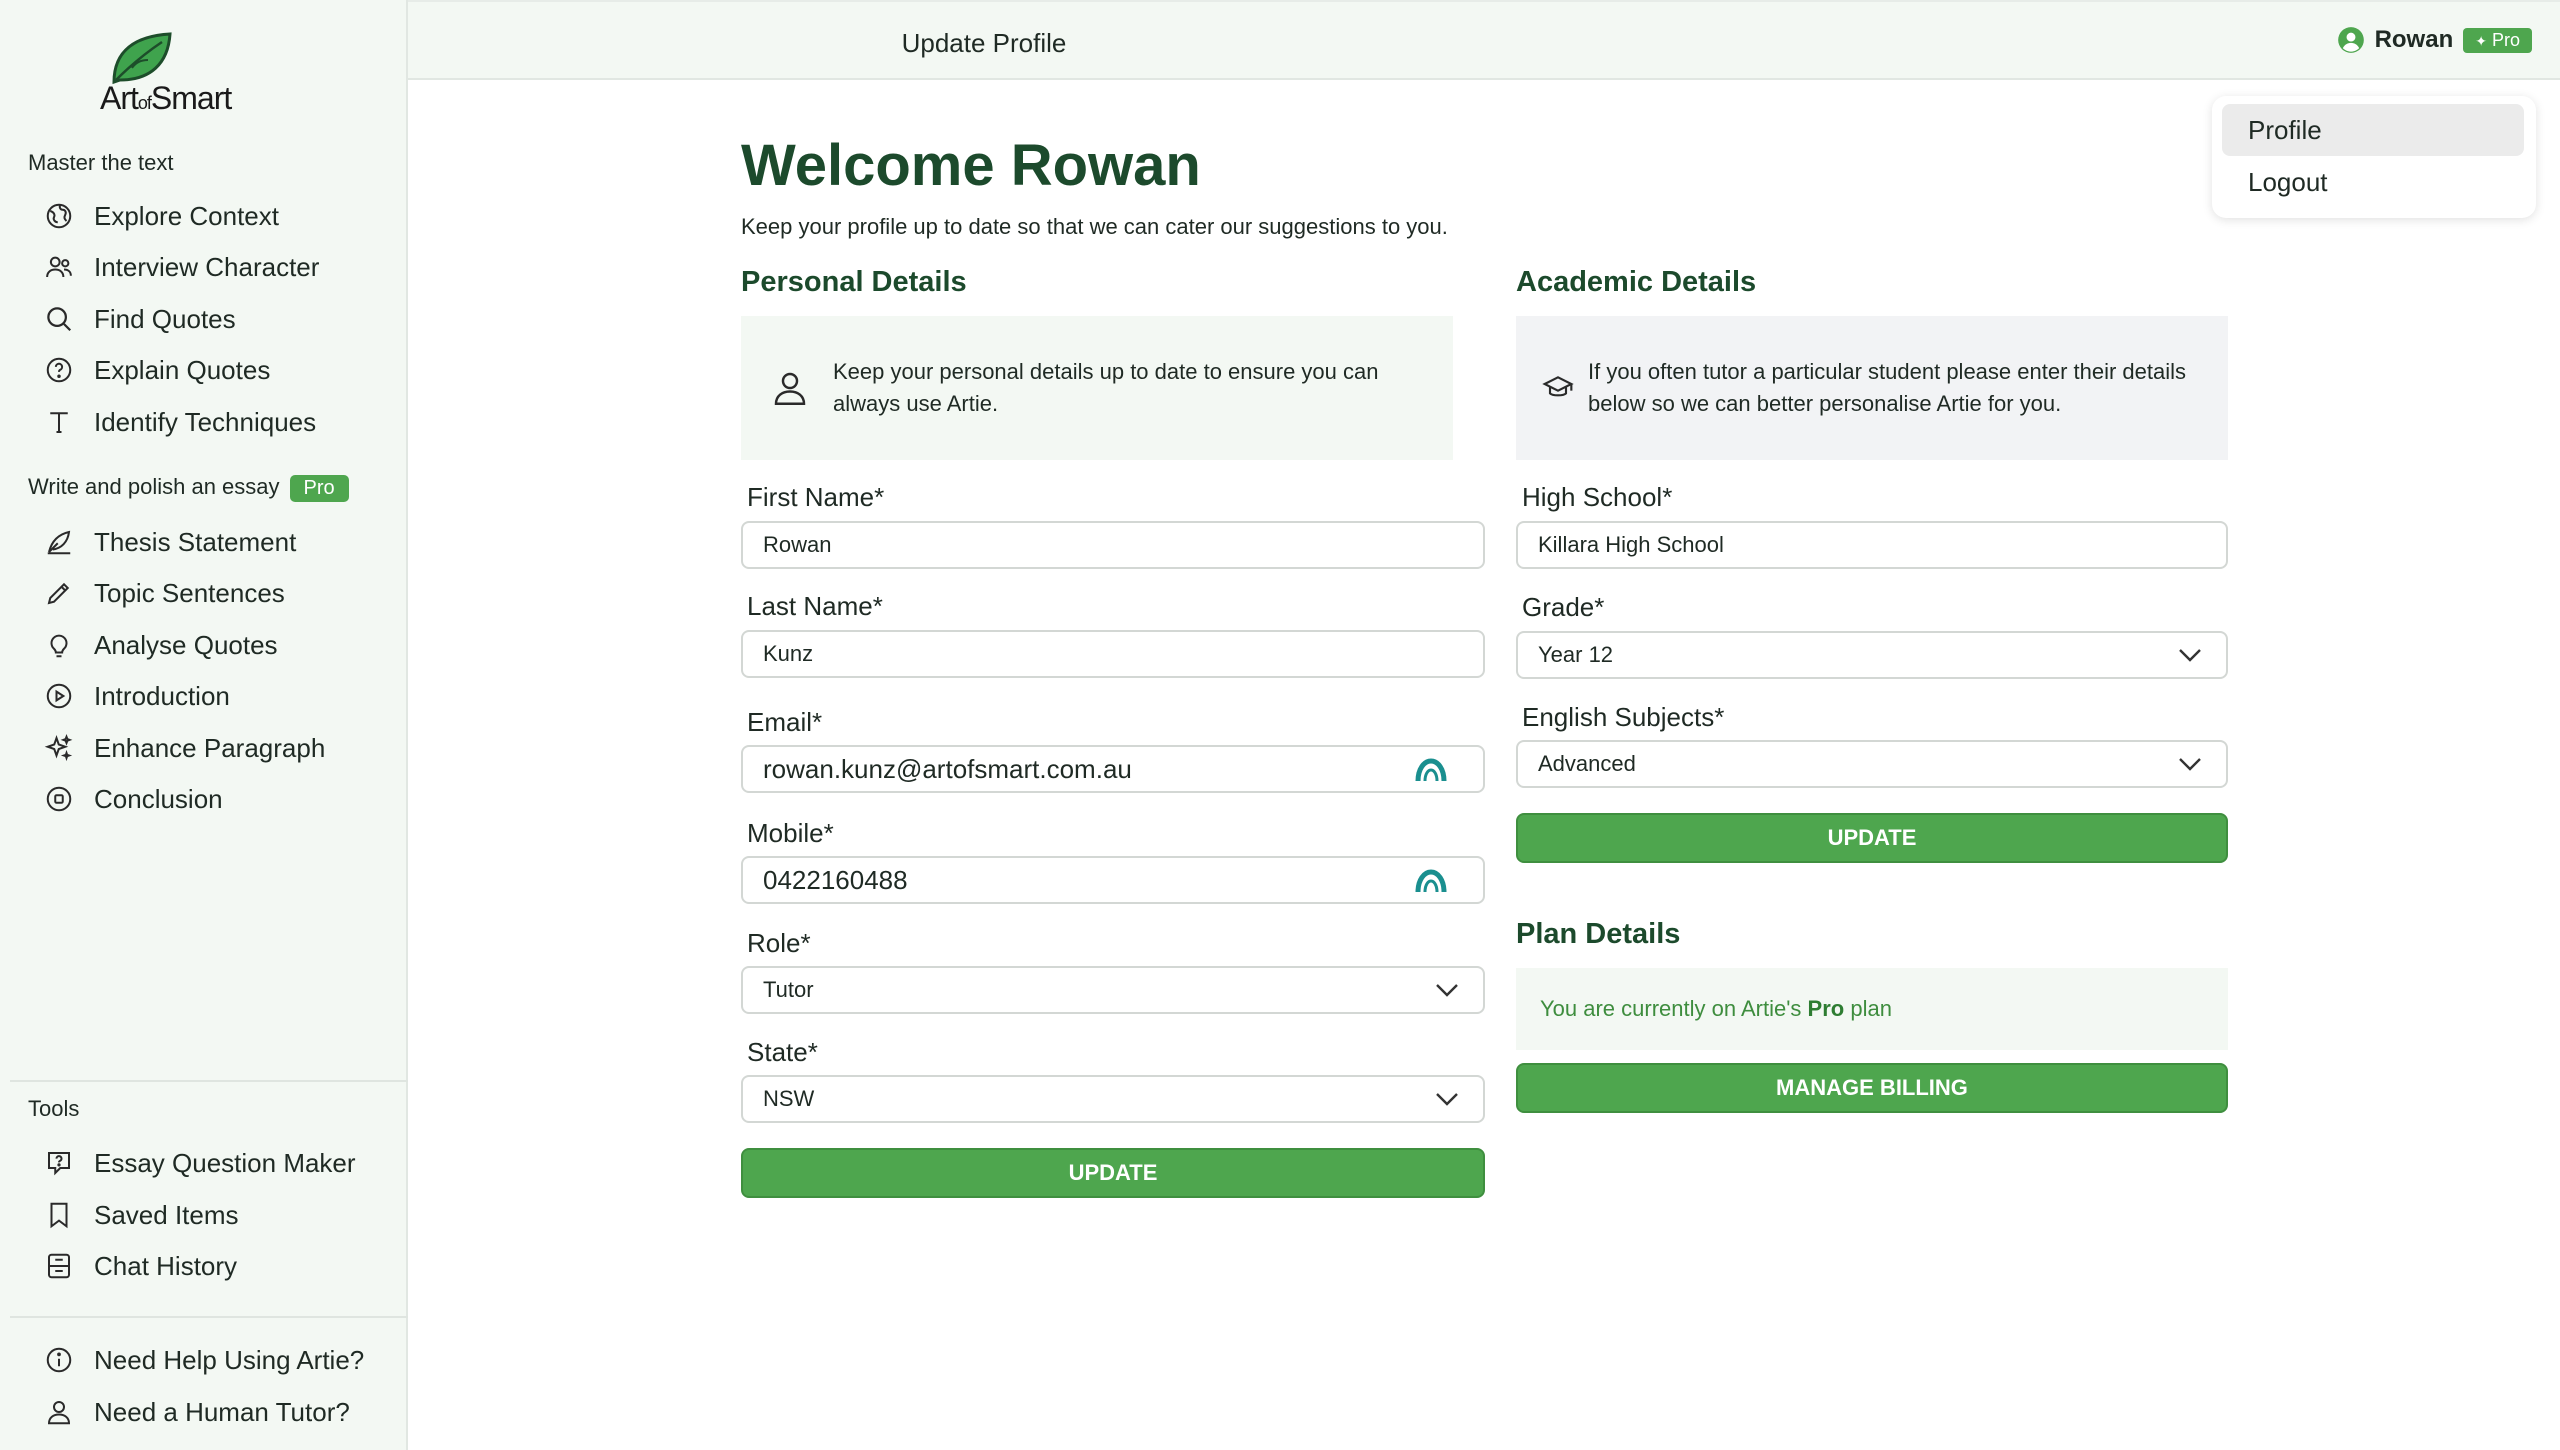 This screenshot has width=2560, height=1450. What do you see at coordinates (59, 1360) in the screenshot?
I see `info-icon` at bounding box center [59, 1360].